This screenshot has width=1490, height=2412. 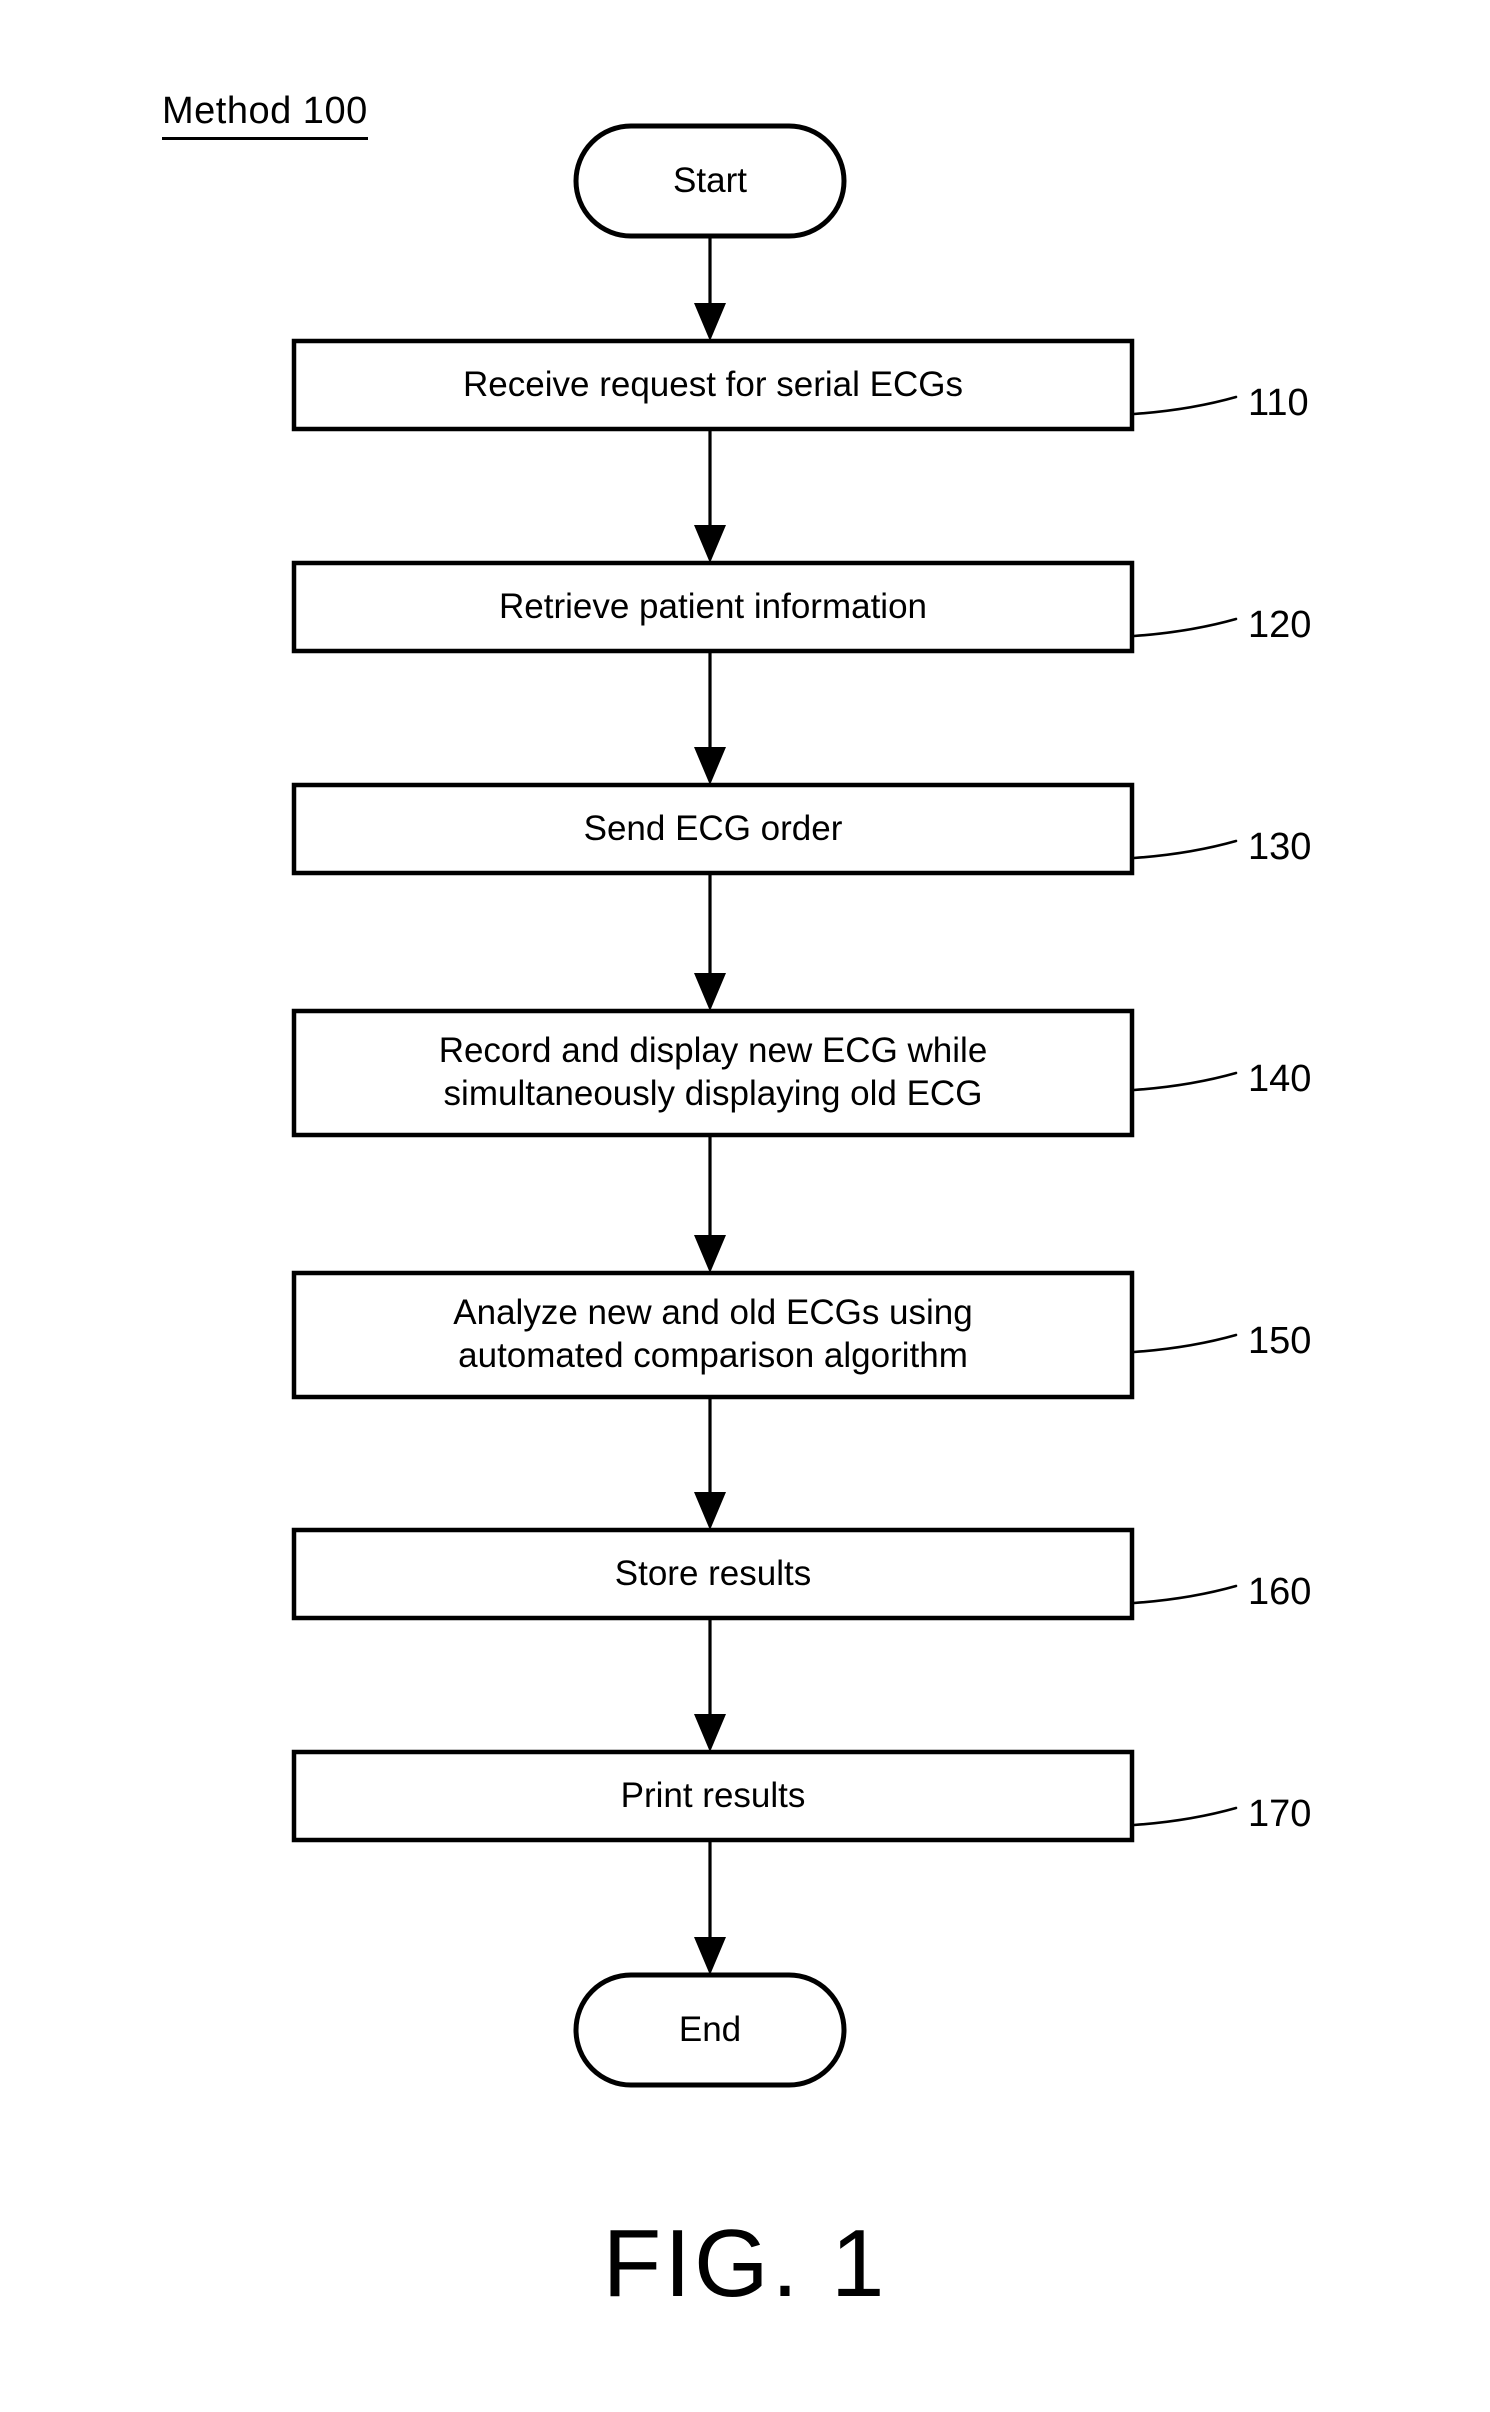 I want to click on figure-caption: FIG. 1, so click(x=745, y=2263).